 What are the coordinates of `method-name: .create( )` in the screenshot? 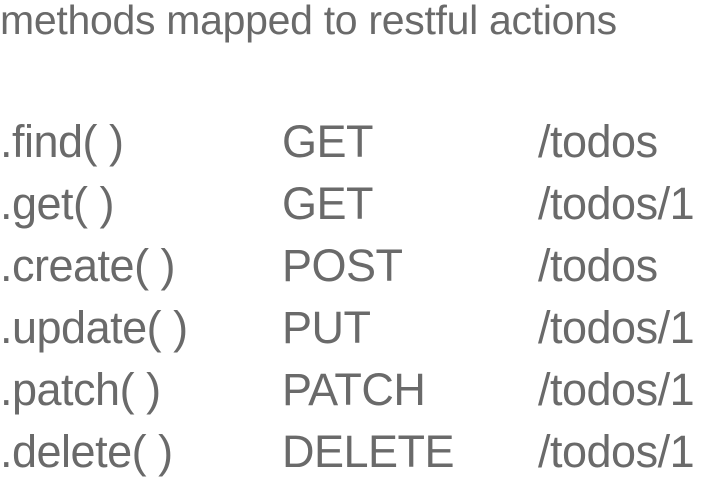 It's located at (88, 265).